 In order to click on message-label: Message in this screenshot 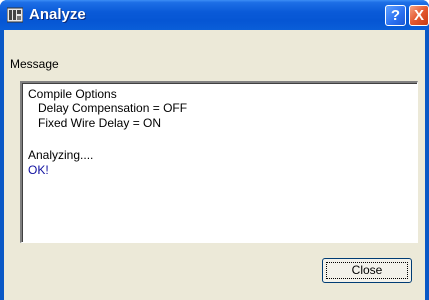, I will do `click(34, 64)`.